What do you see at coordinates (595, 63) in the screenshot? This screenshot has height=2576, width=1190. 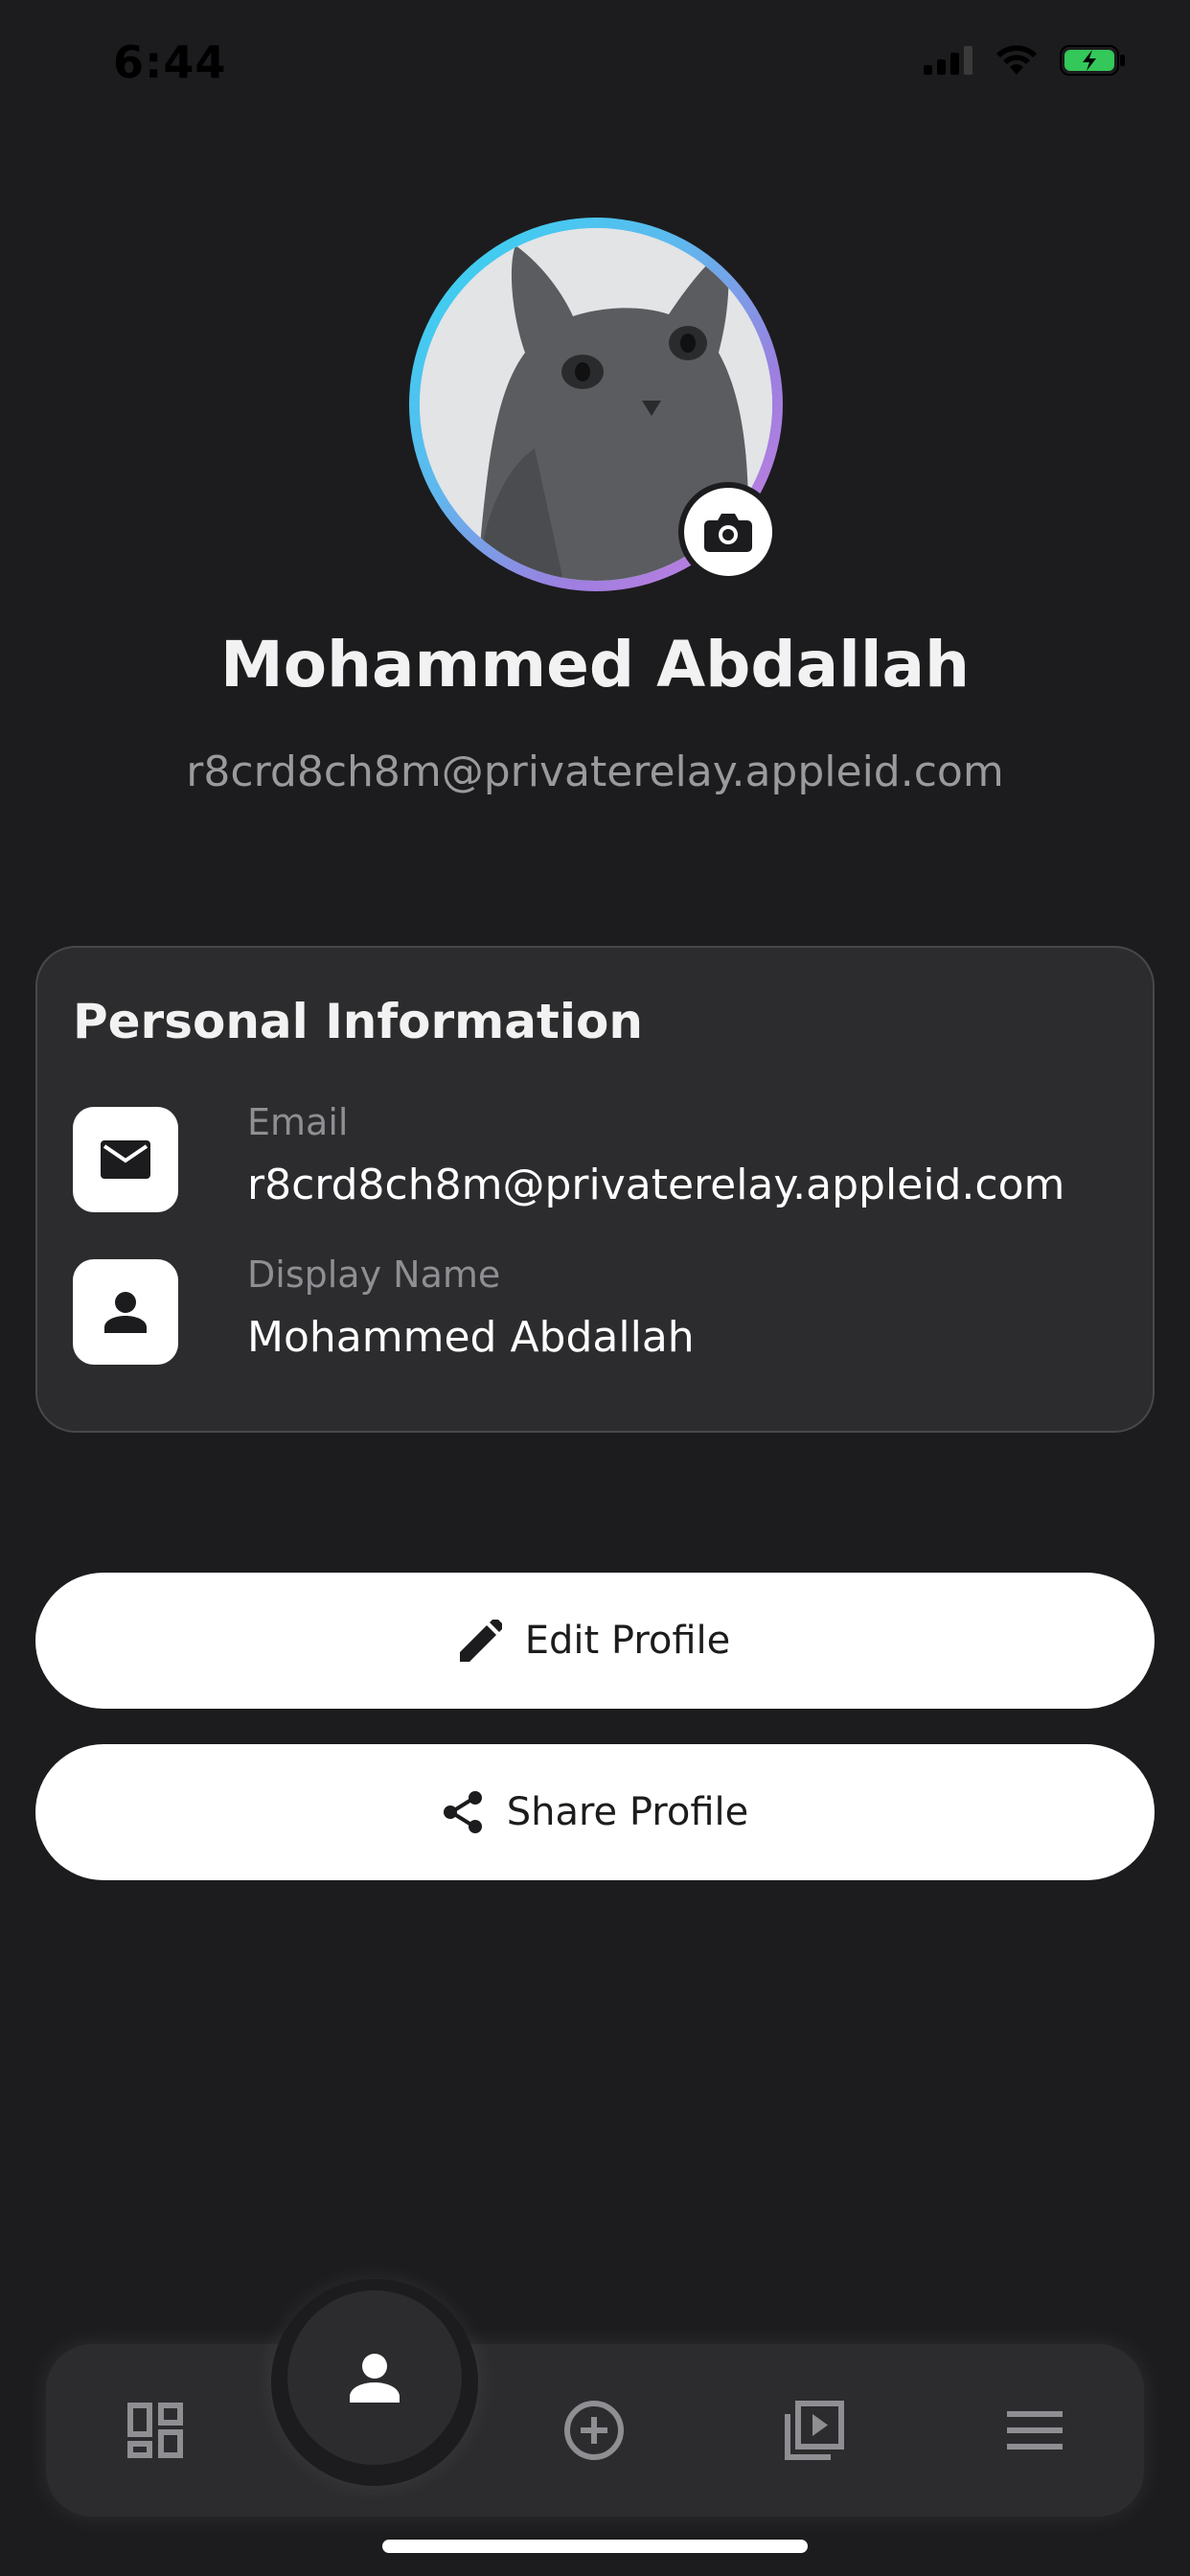 I see `status-bar: 6:44` at bounding box center [595, 63].